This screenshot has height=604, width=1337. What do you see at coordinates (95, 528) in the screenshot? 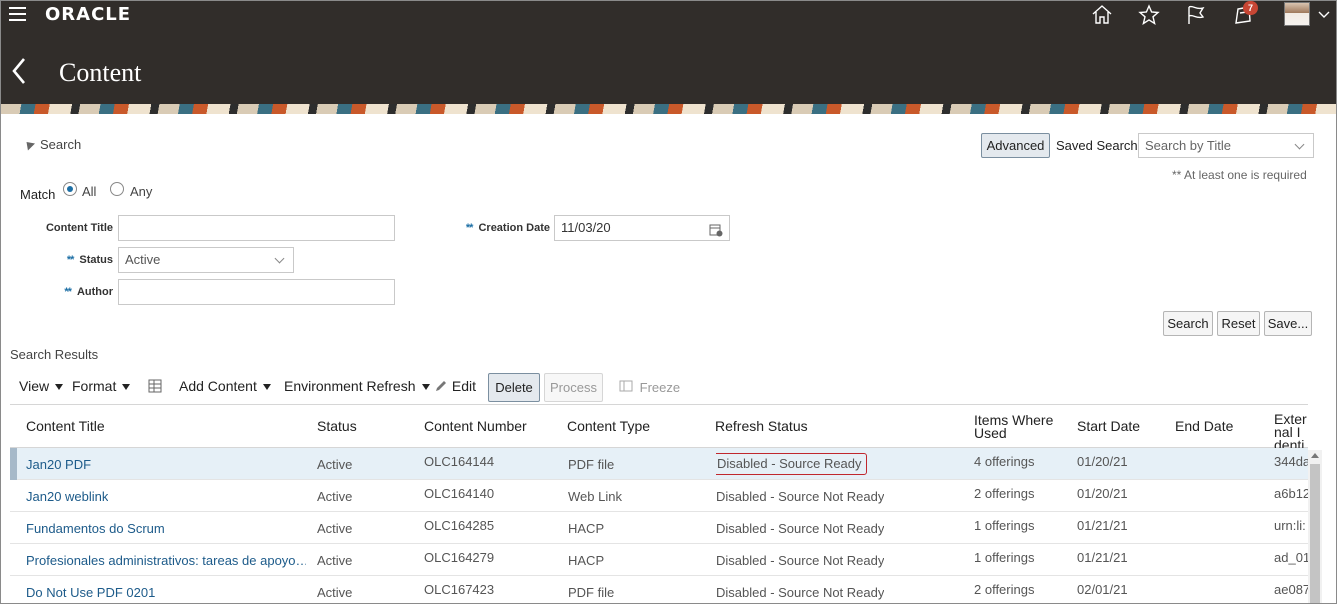
I see `content-title-link: Fundamentos do Scrum` at bounding box center [95, 528].